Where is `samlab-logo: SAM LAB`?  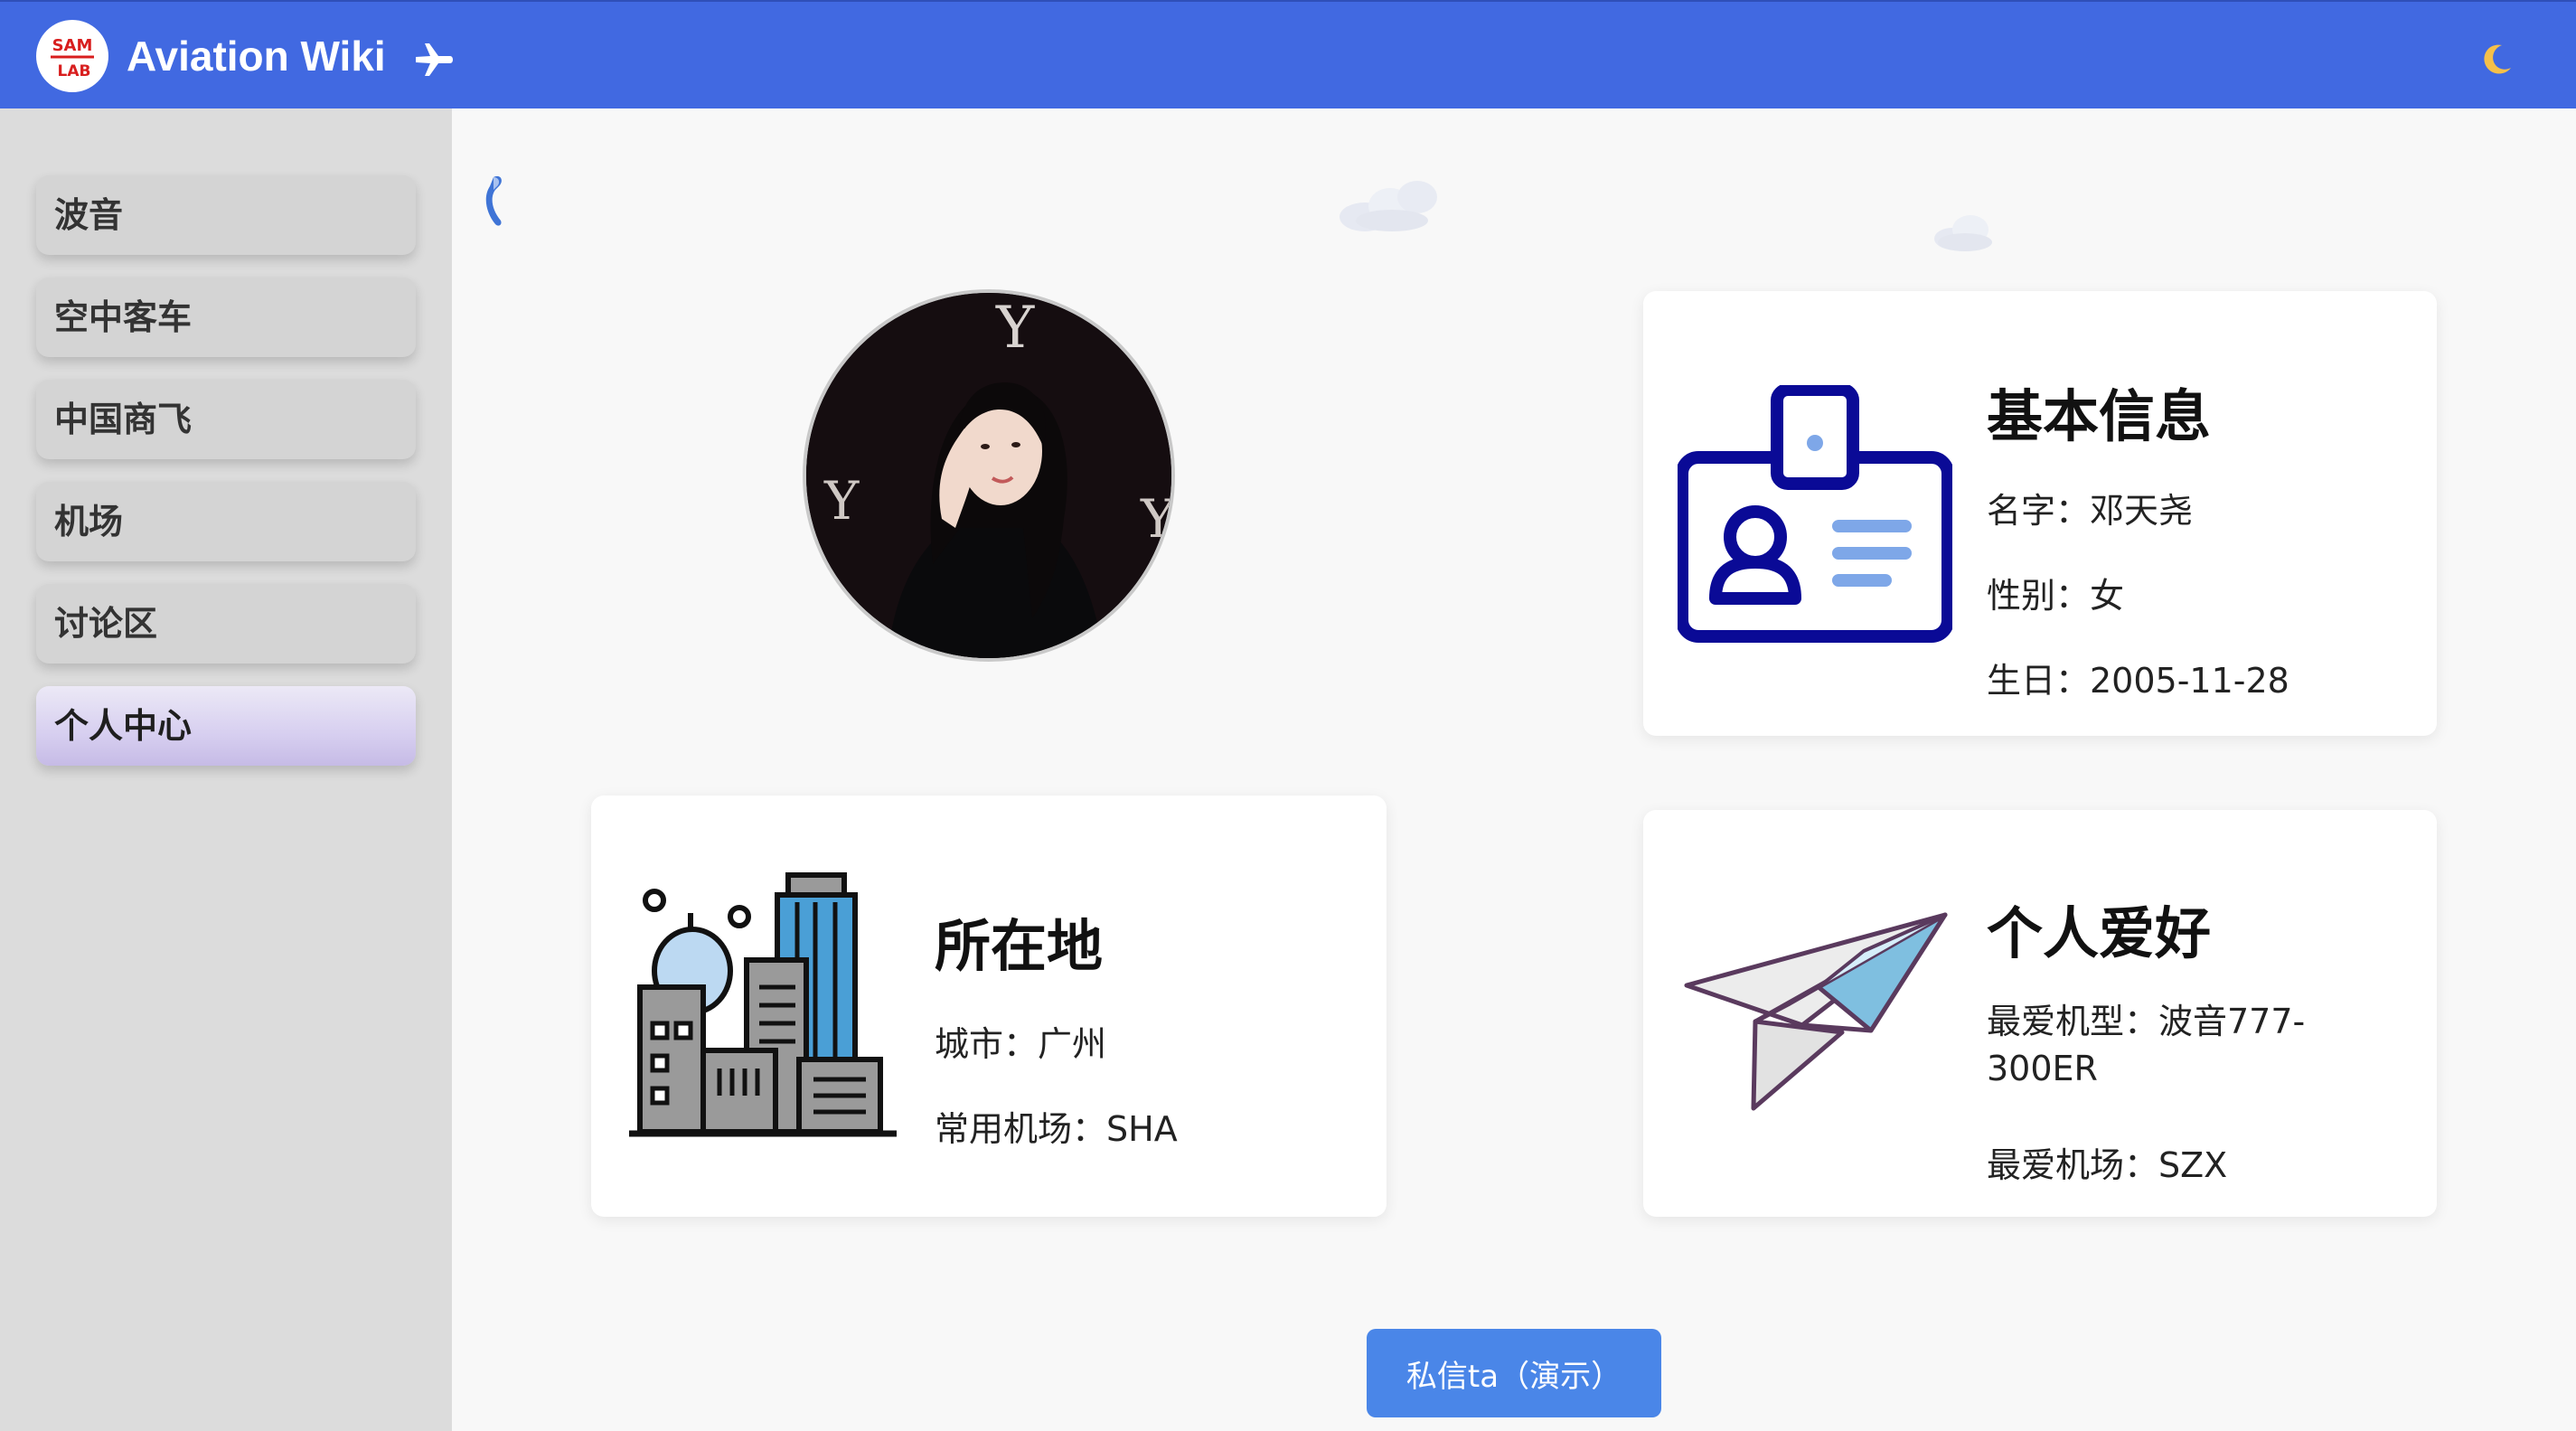
samlab-logo: SAM LAB is located at coordinates (72, 56).